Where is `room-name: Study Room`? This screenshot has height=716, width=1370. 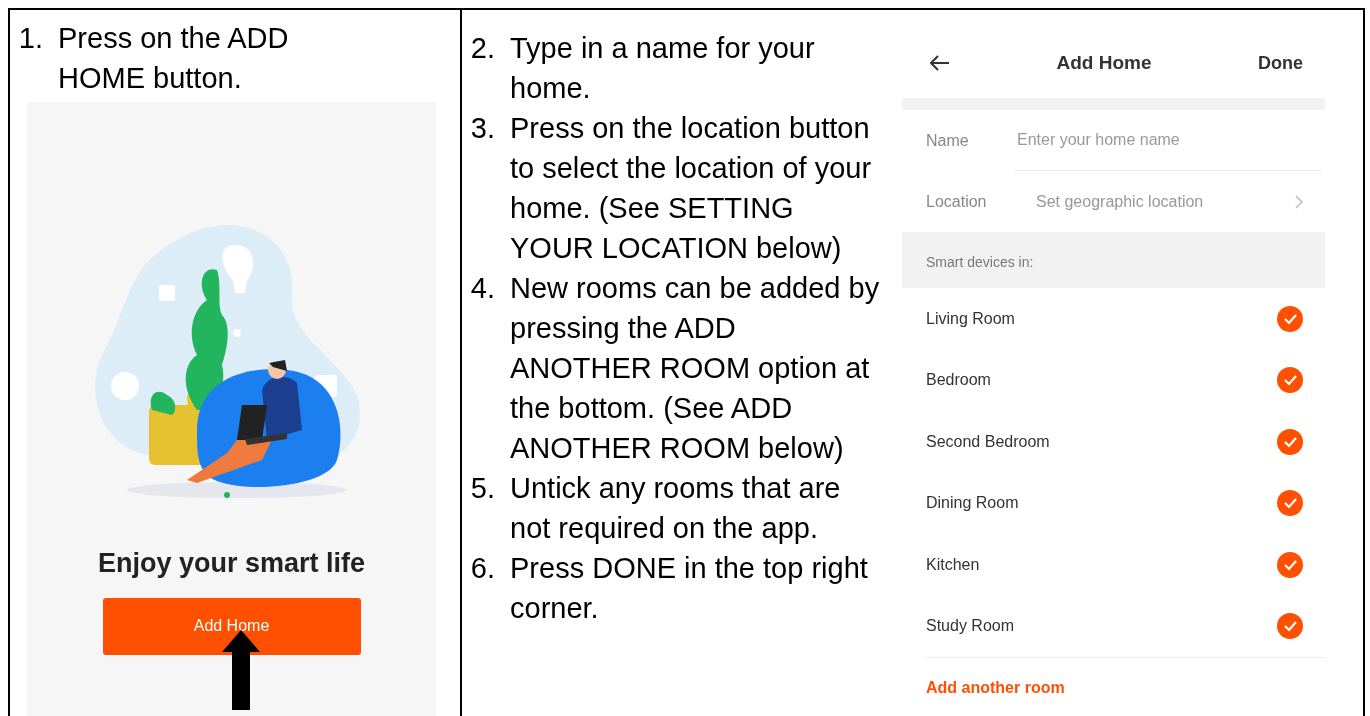
room-name: Study Room is located at coordinates (971, 626).